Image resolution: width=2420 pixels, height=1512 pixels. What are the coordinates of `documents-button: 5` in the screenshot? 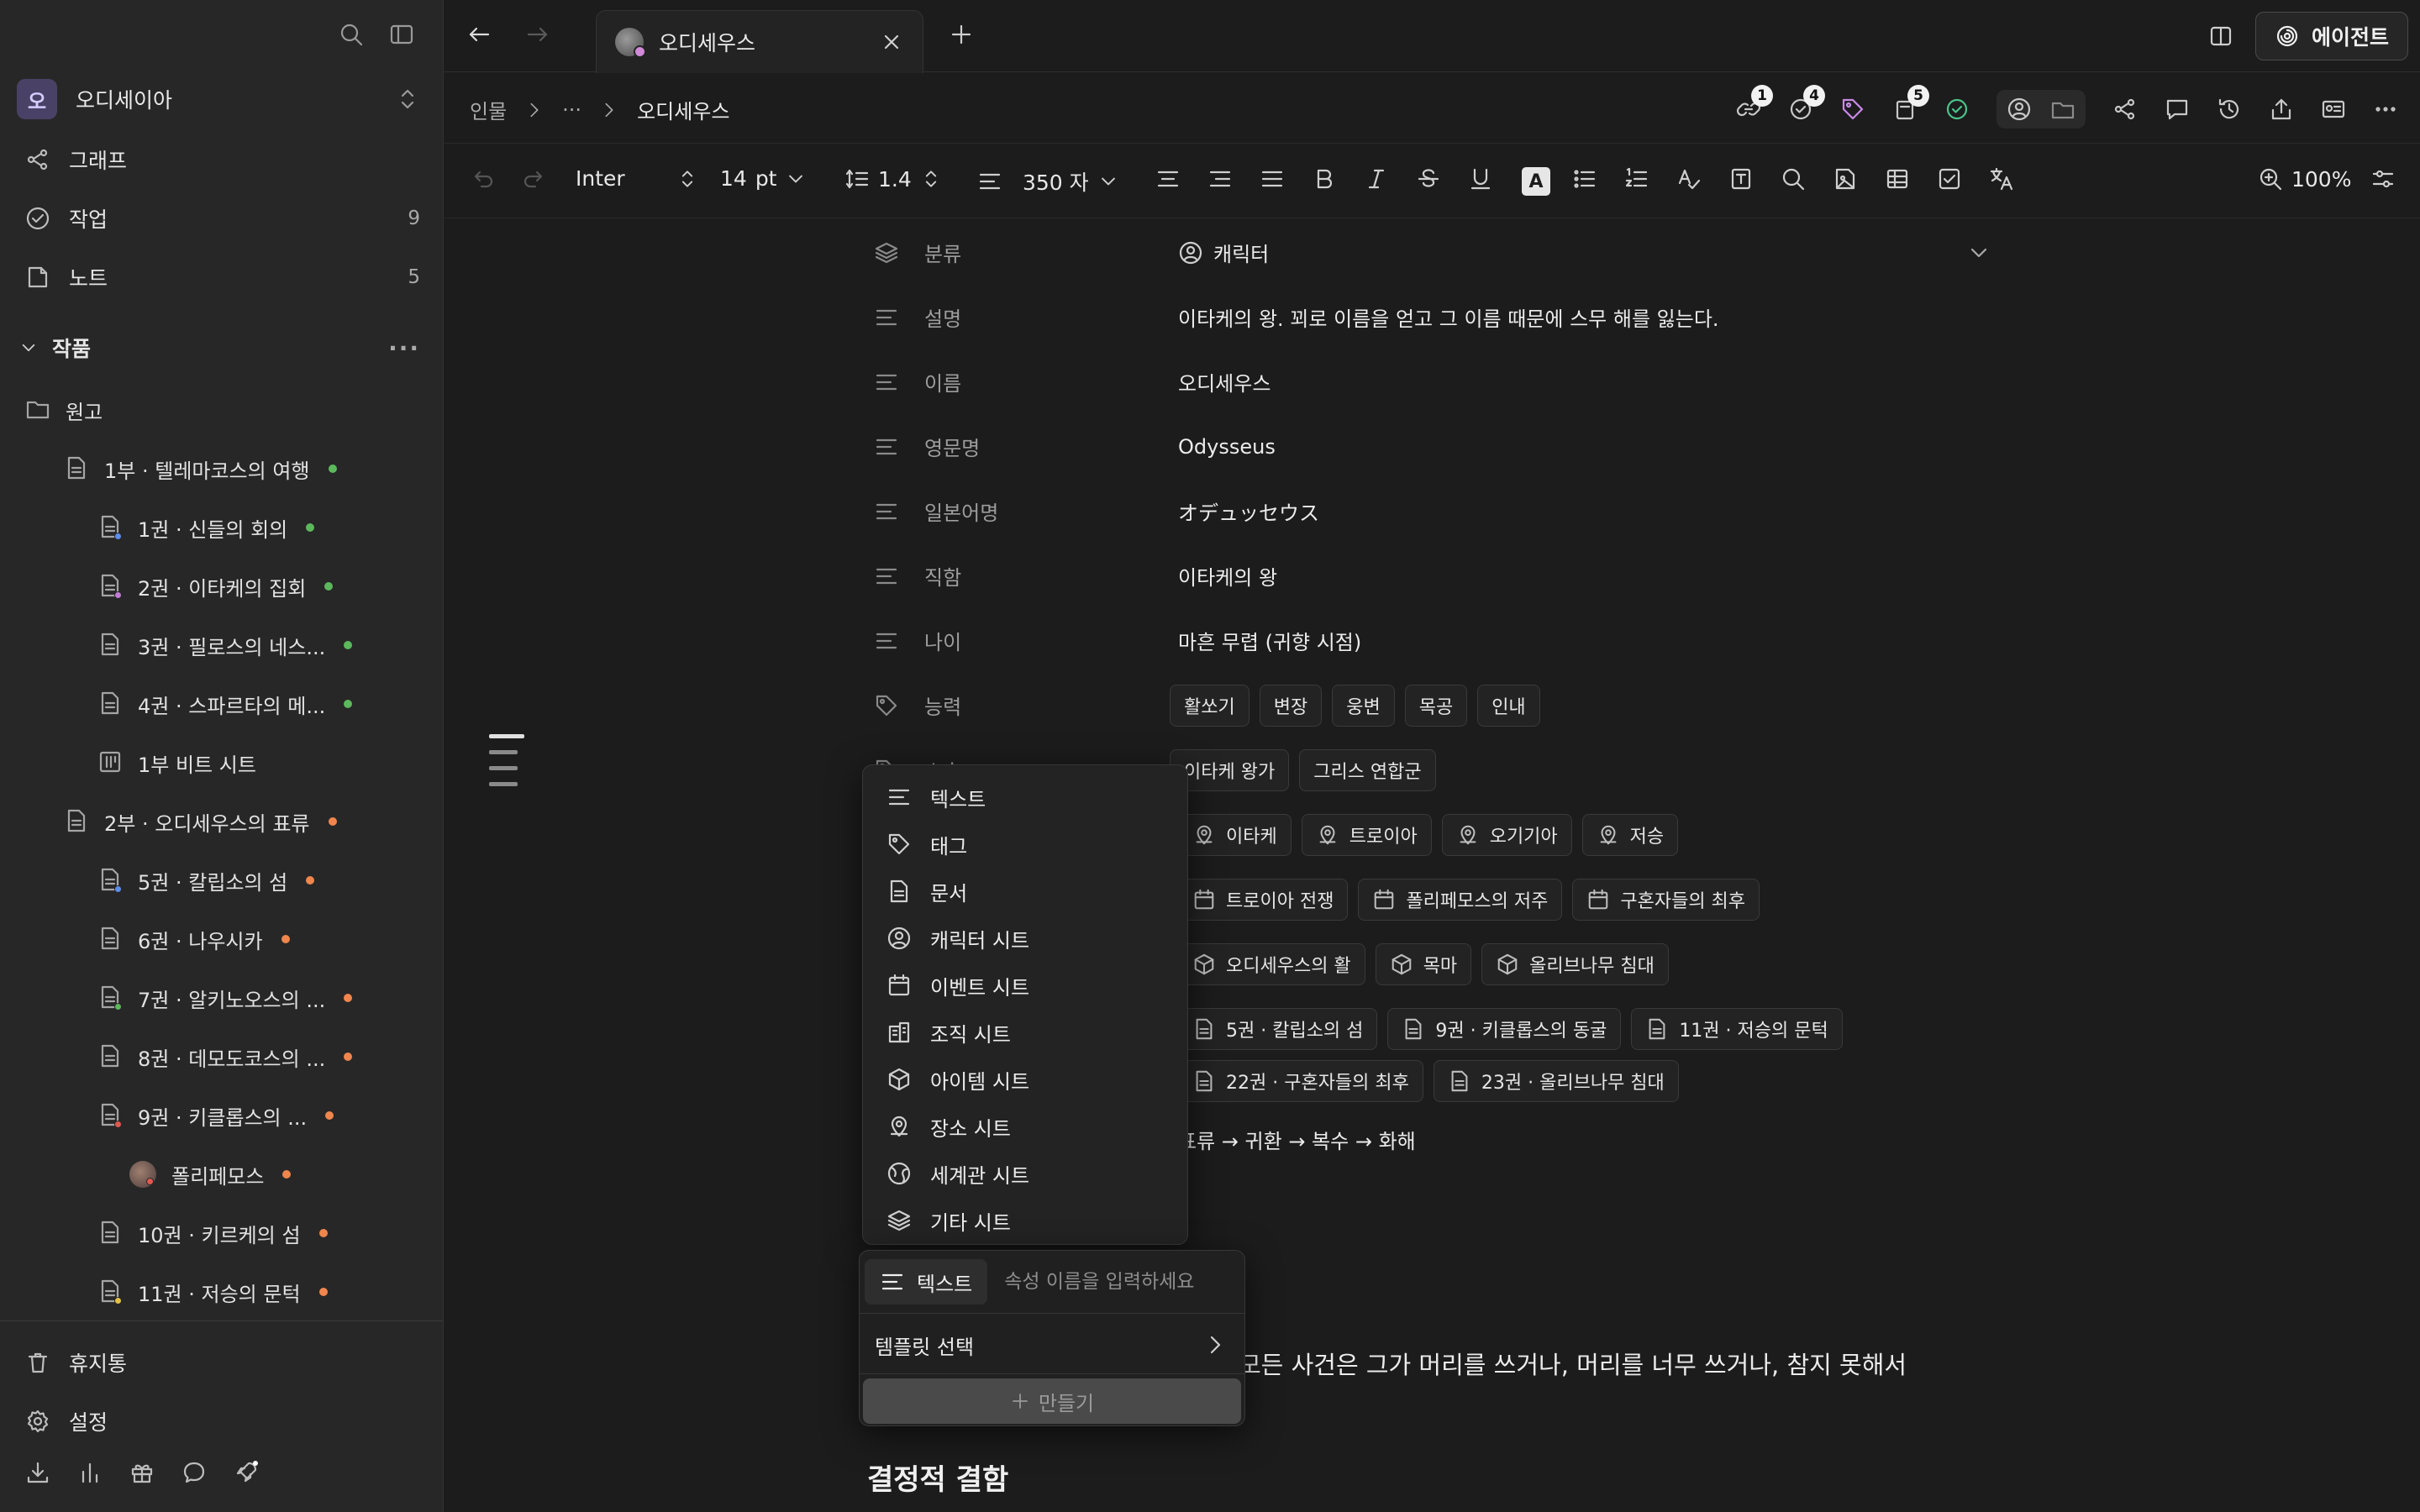 It's located at (1911, 103).